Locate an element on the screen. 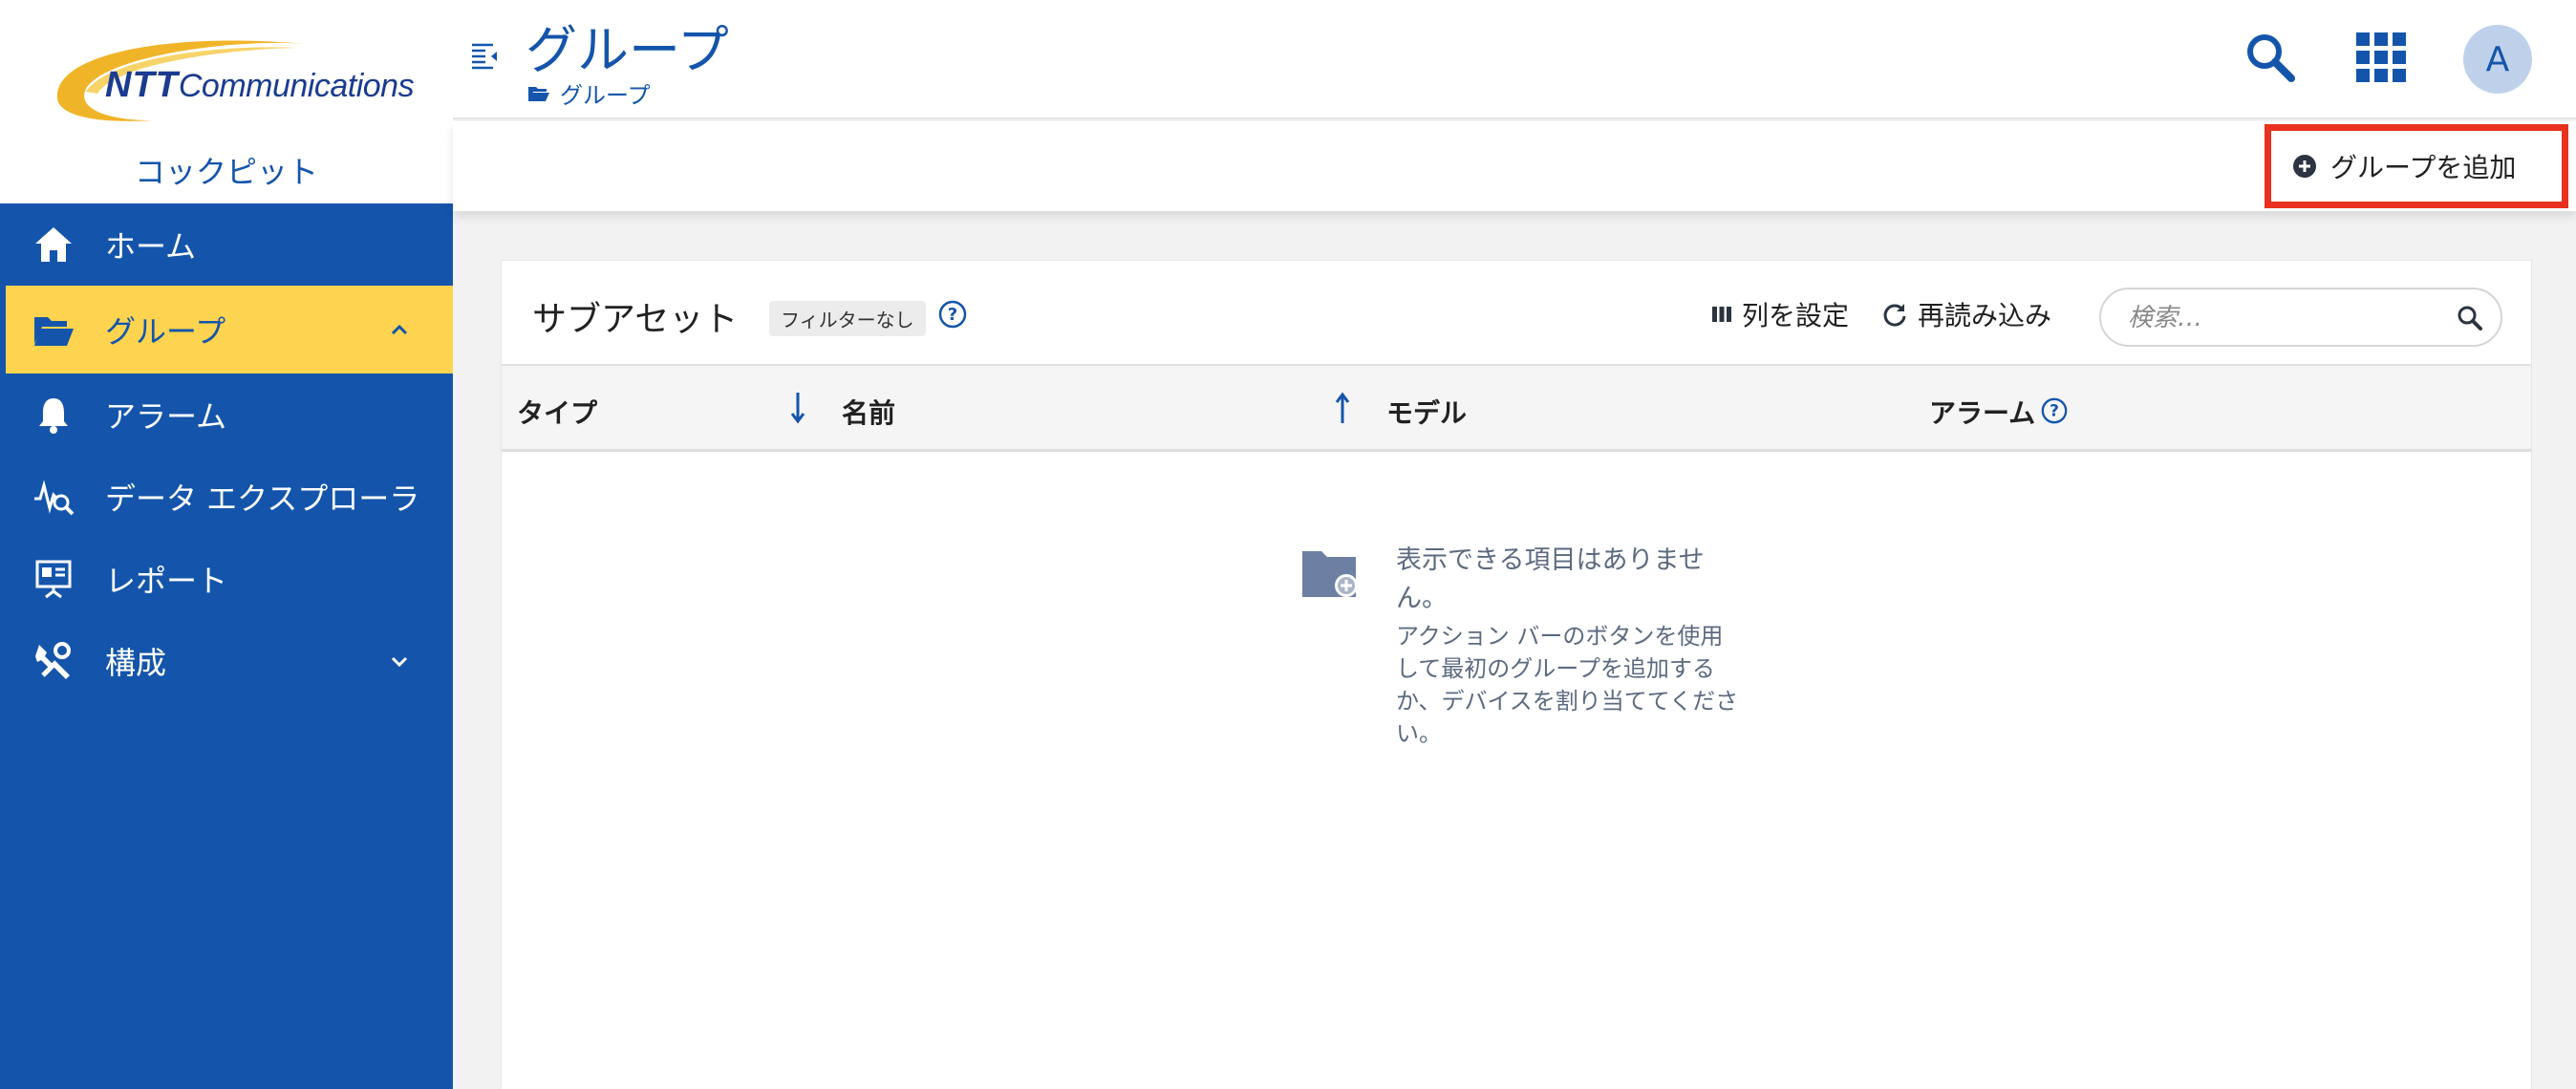  search-field is located at coordinates (2300, 317).